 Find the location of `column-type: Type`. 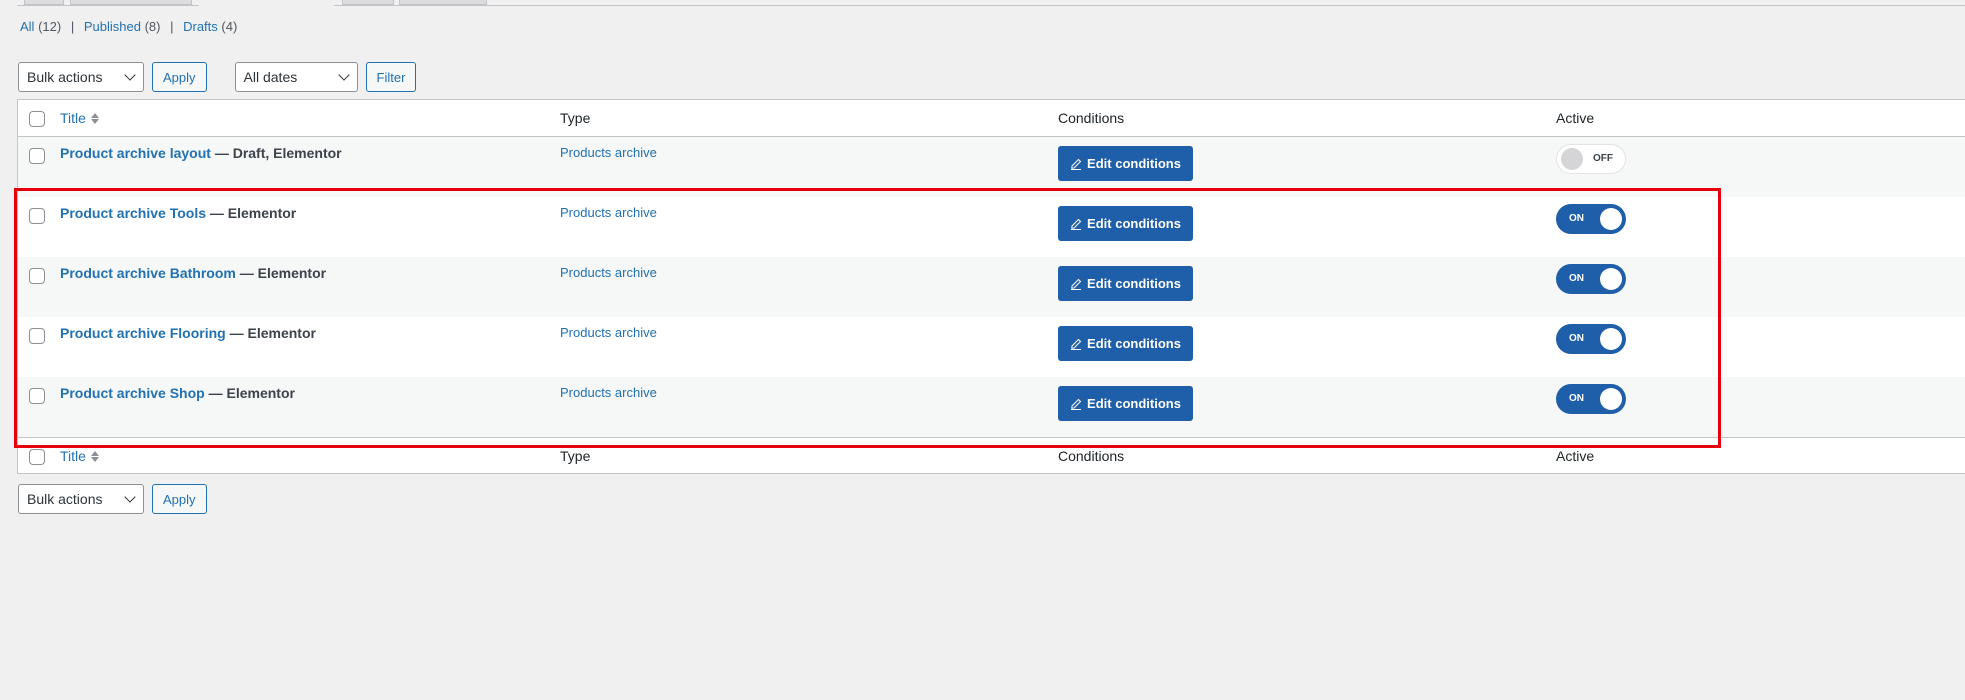

column-type: Type is located at coordinates (575, 456).